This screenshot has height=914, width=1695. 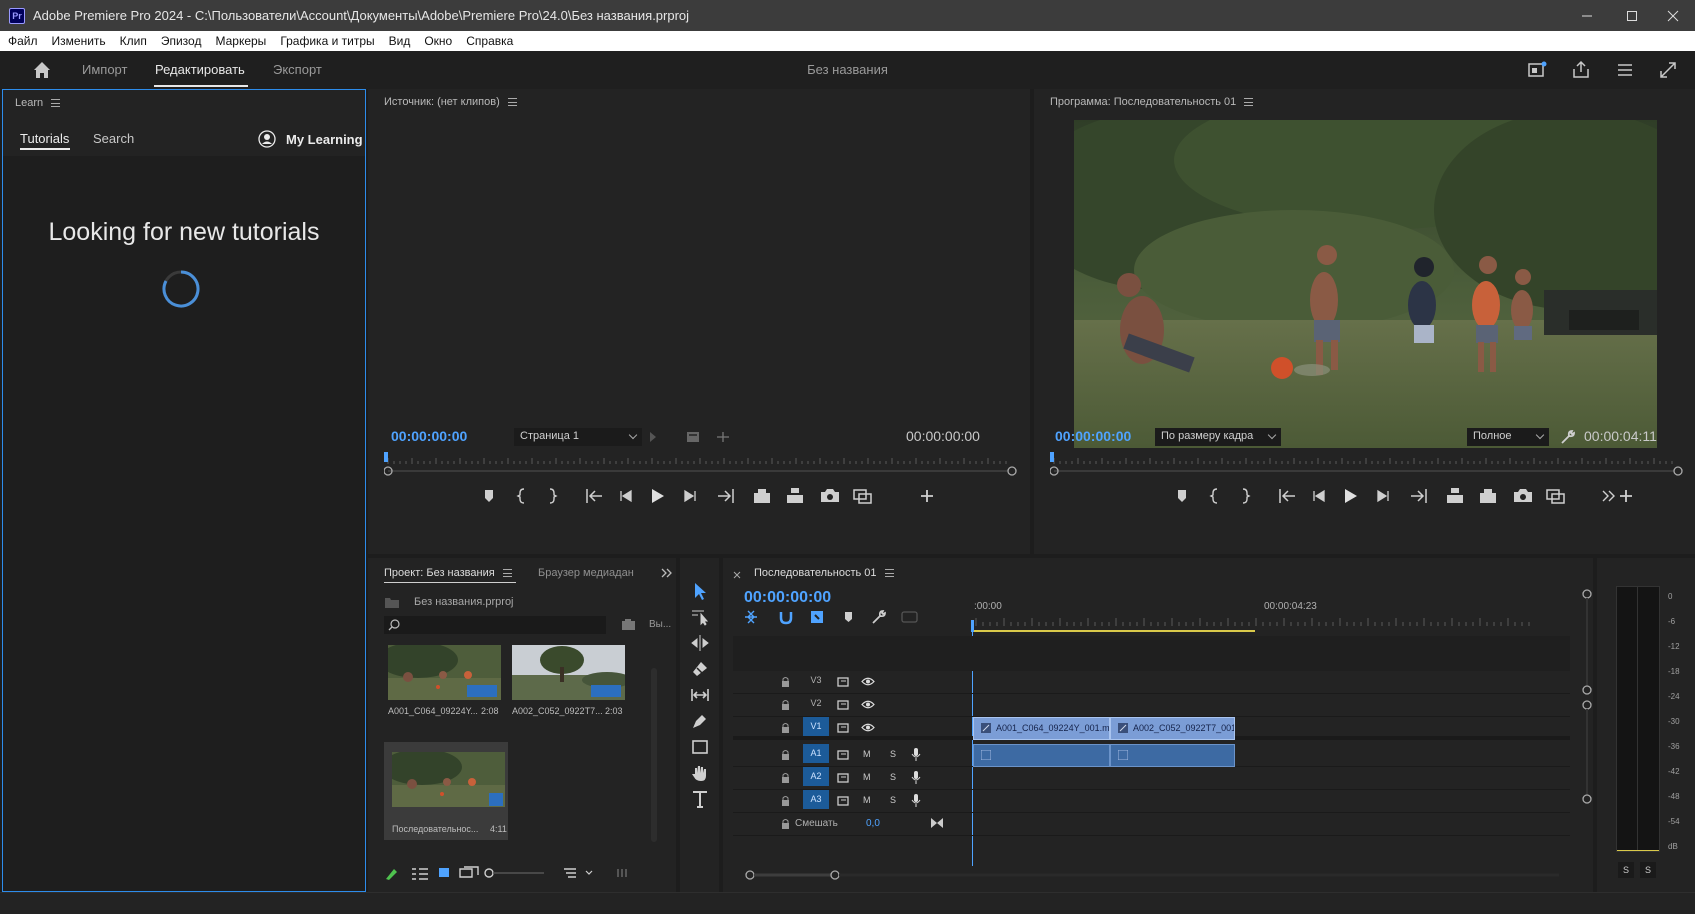 What do you see at coordinates (700, 799) in the screenshot?
I see `type-tool-icon` at bounding box center [700, 799].